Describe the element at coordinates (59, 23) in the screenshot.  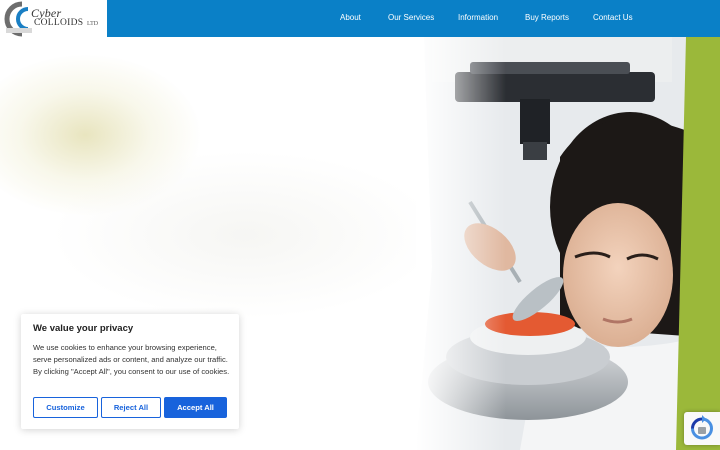
I see `logo-text-colloids: COLLOIDS` at that location.